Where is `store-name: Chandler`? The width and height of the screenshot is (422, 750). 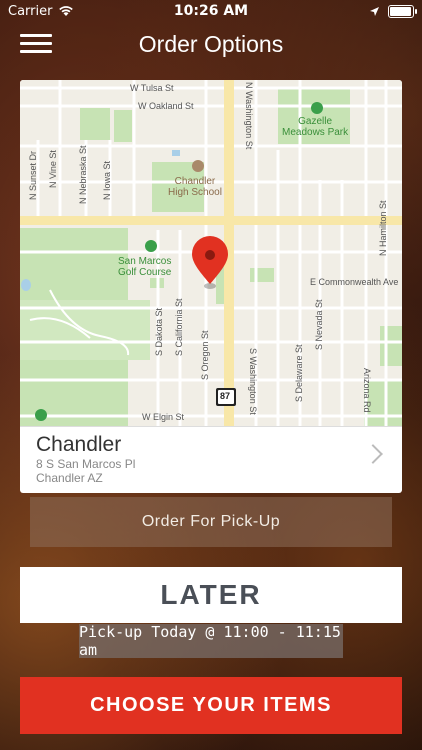
store-name: Chandler is located at coordinates (79, 444).